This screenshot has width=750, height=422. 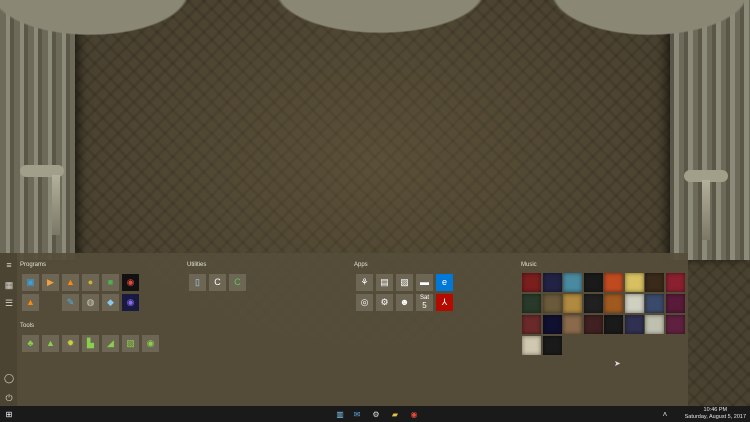 What do you see at coordinates (364, 302) in the screenshot?
I see `cortana-icon: ◎` at bounding box center [364, 302].